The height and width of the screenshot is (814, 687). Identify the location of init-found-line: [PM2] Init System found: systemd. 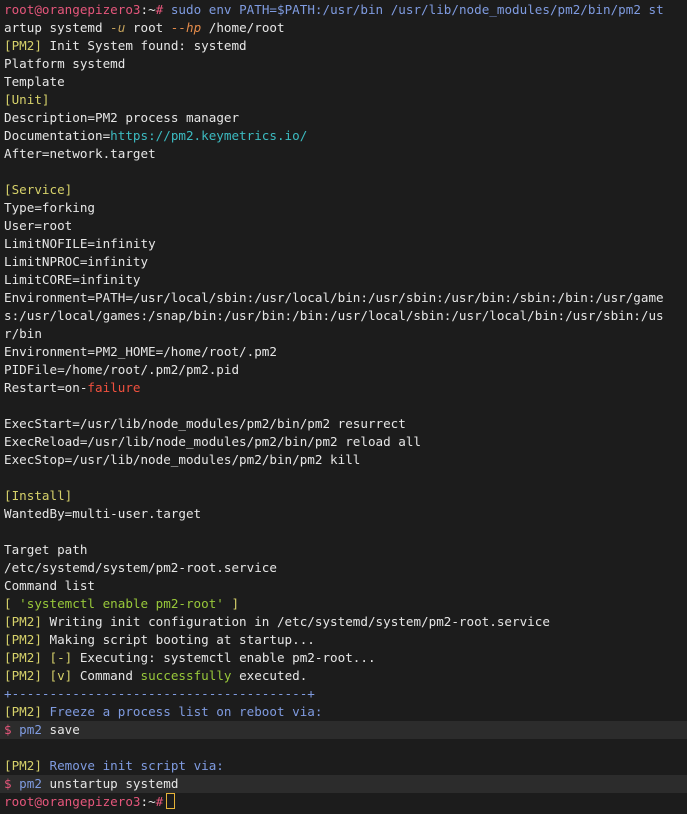
(345, 46).